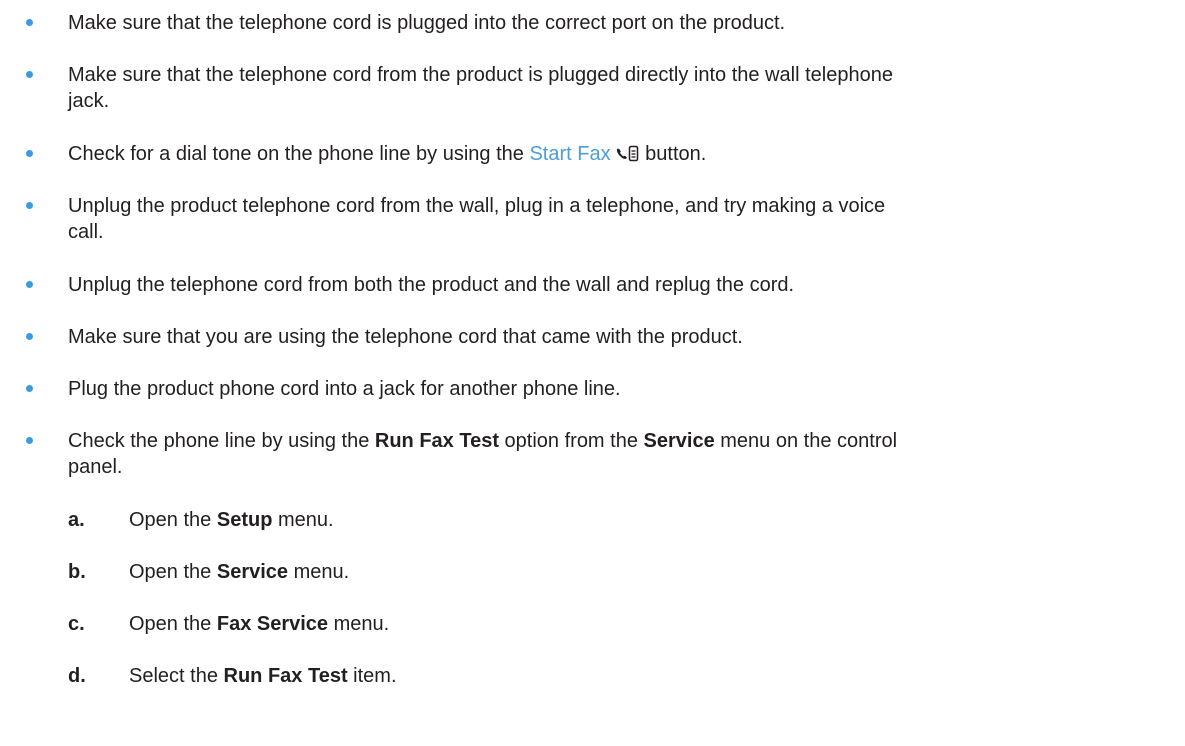 The width and height of the screenshot is (1185, 746). I want to click on step-text: Open the Setup menu., so click(231, 520).